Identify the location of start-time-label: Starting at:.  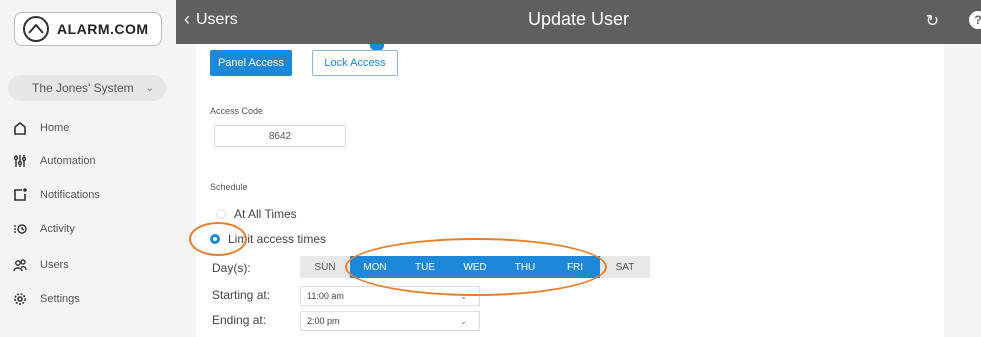
(241, 295).